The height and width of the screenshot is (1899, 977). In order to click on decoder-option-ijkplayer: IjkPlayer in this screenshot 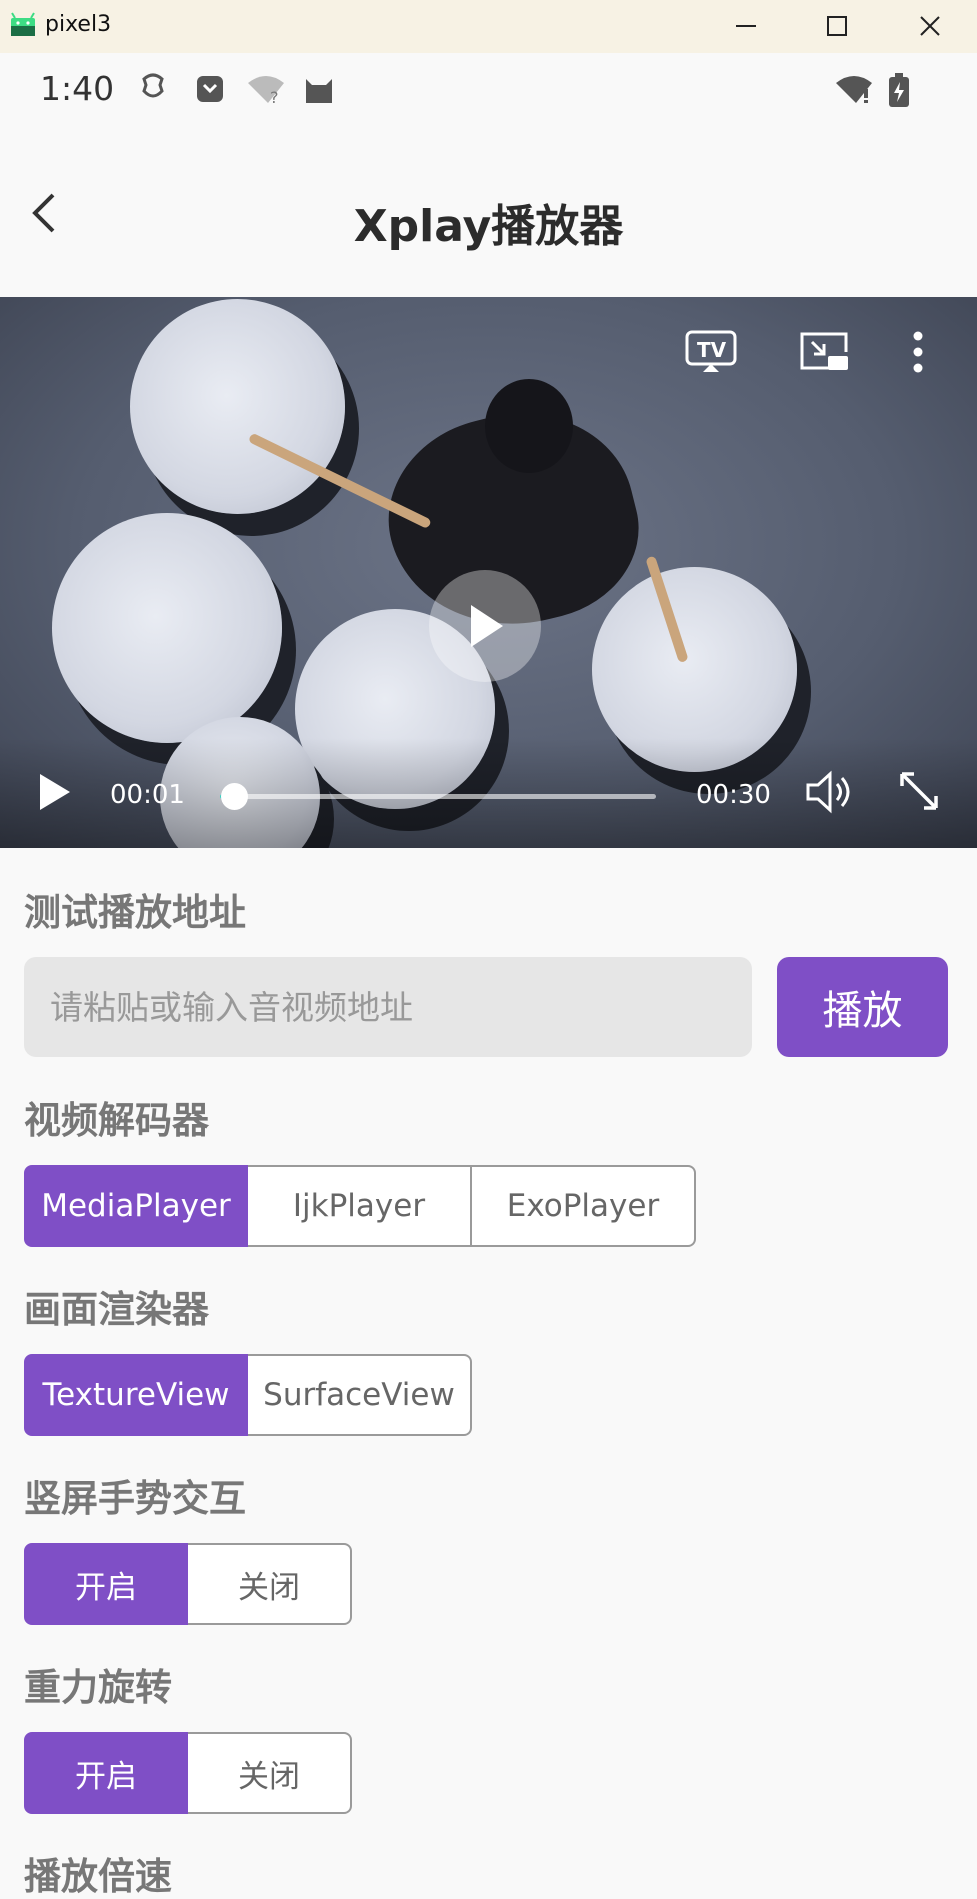, I will do `click(360, 1206)`.